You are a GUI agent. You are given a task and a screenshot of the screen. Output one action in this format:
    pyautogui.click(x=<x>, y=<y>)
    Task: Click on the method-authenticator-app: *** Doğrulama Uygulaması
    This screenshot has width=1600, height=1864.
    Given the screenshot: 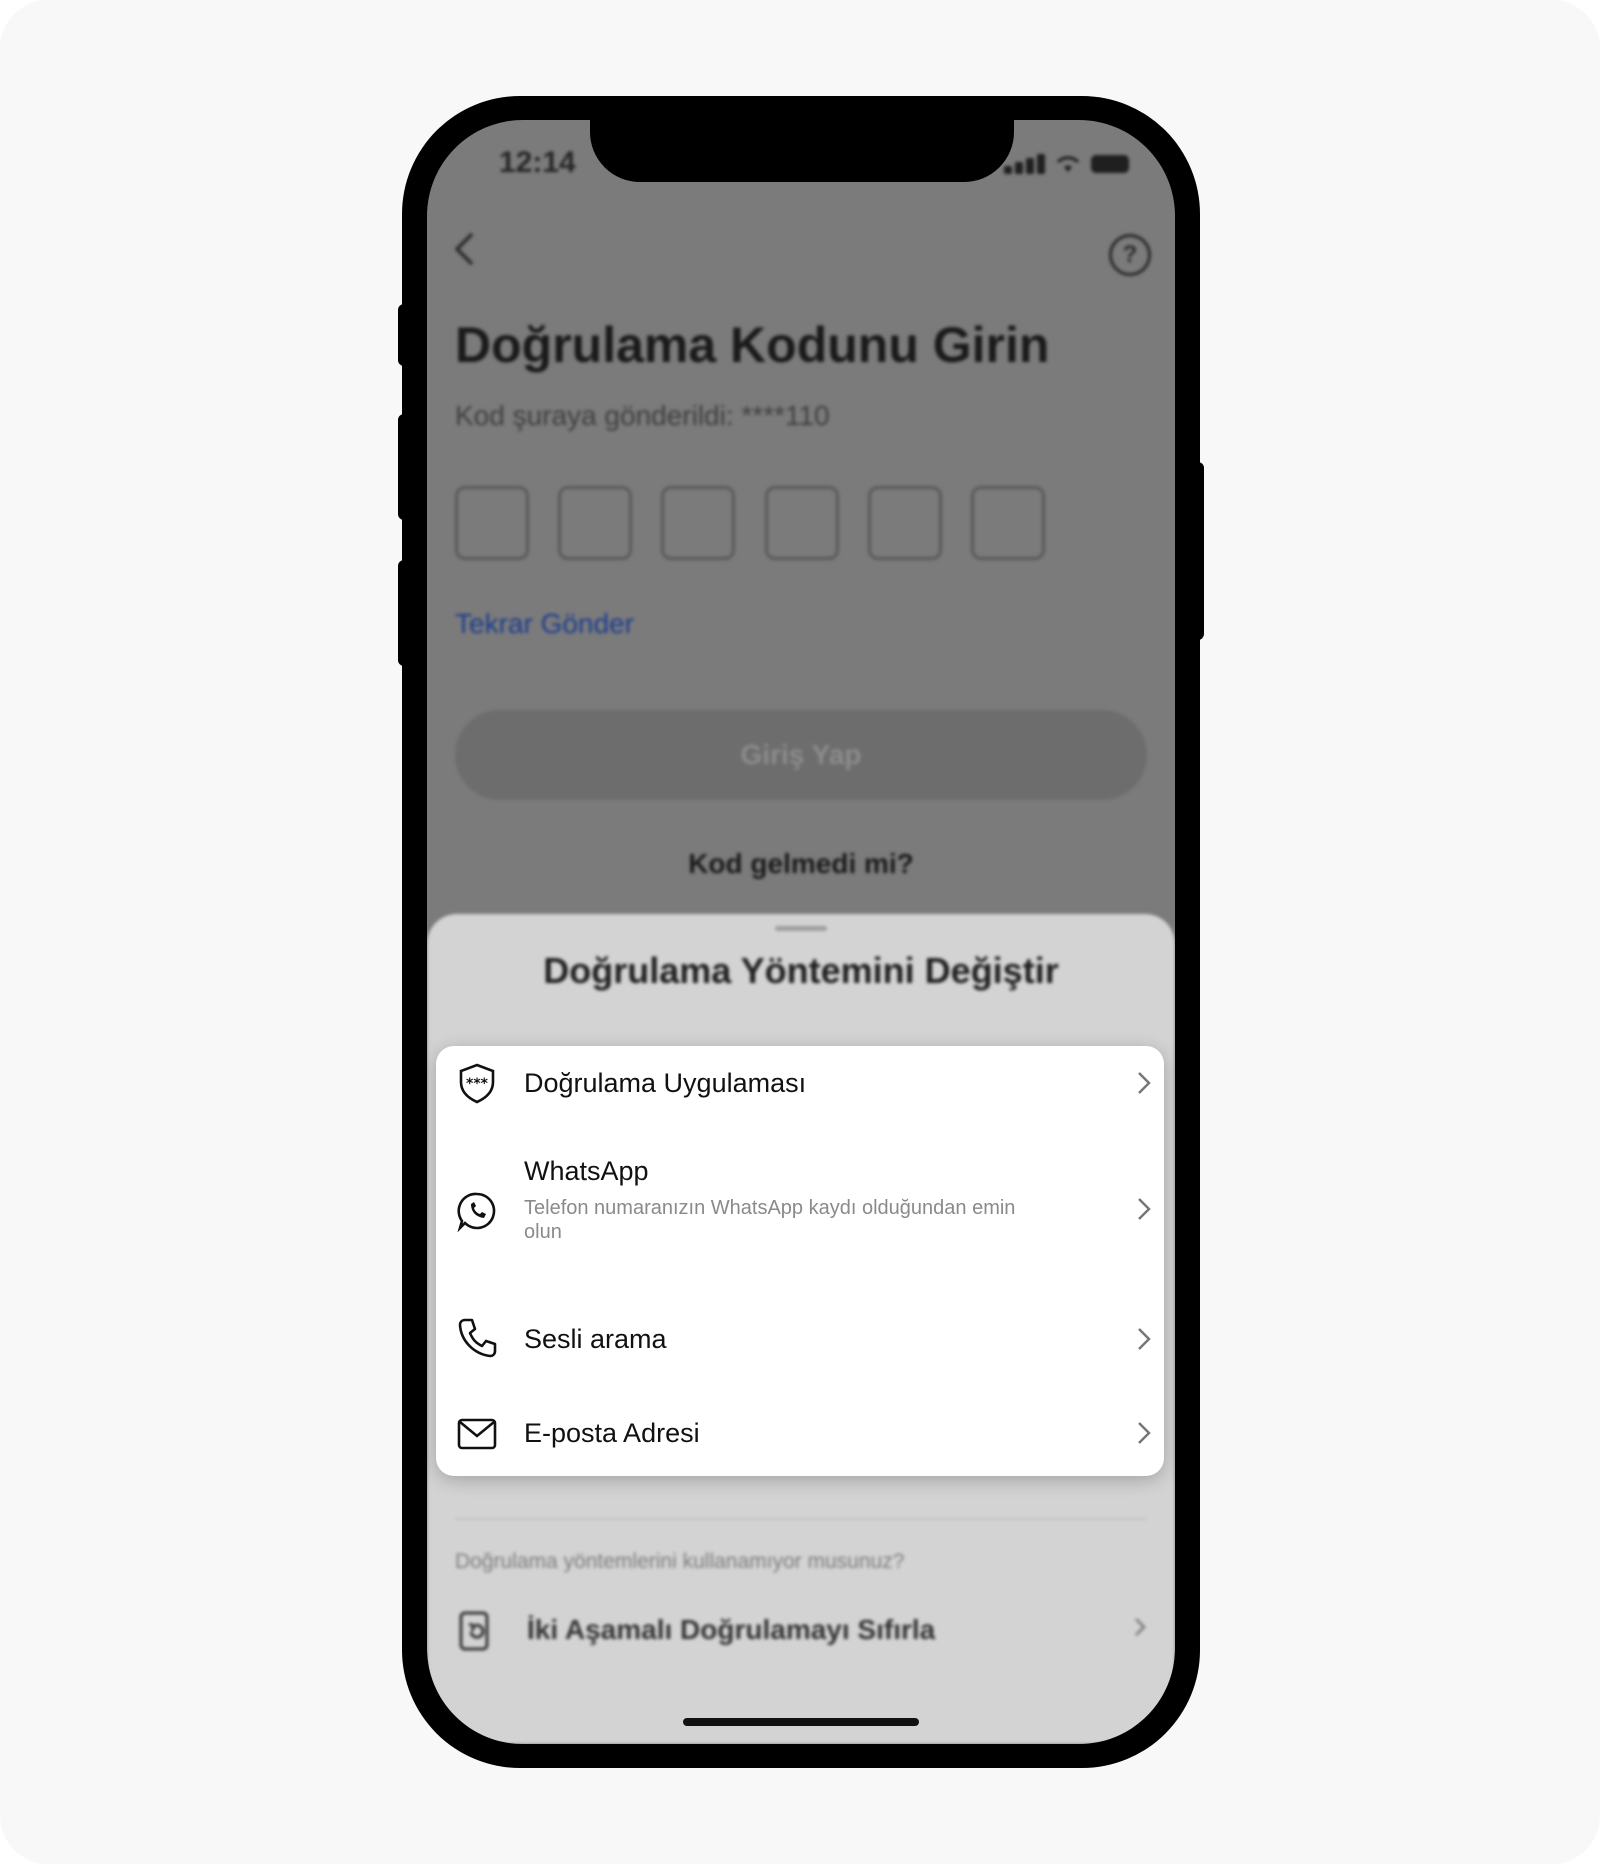 What is the action you would take?
    pyautogui.click(x=800, y=1084)
    